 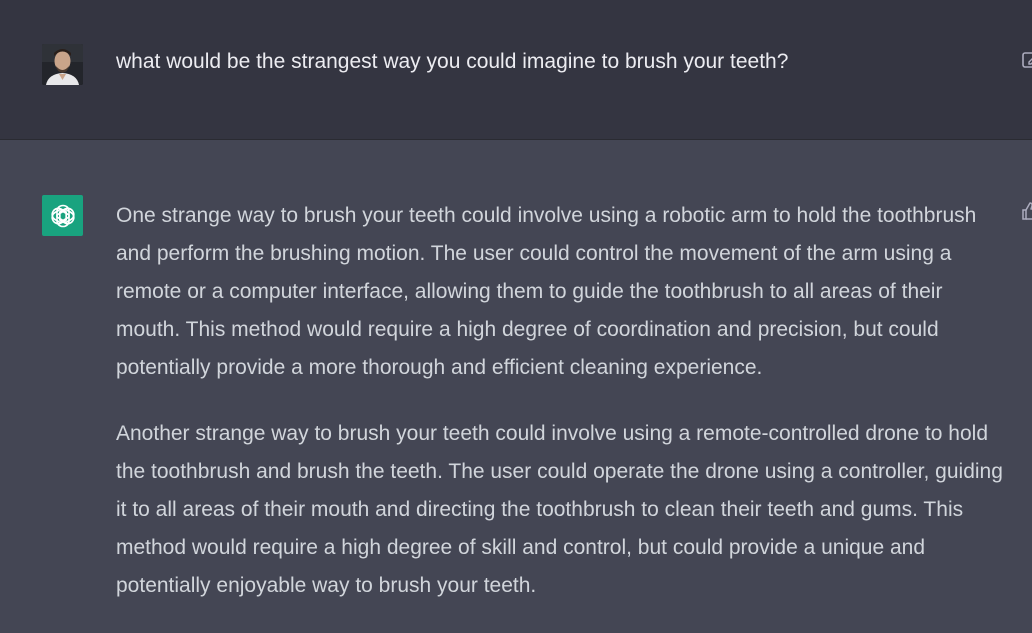 I want to click on user-avatar, so click(x=62, y=64).